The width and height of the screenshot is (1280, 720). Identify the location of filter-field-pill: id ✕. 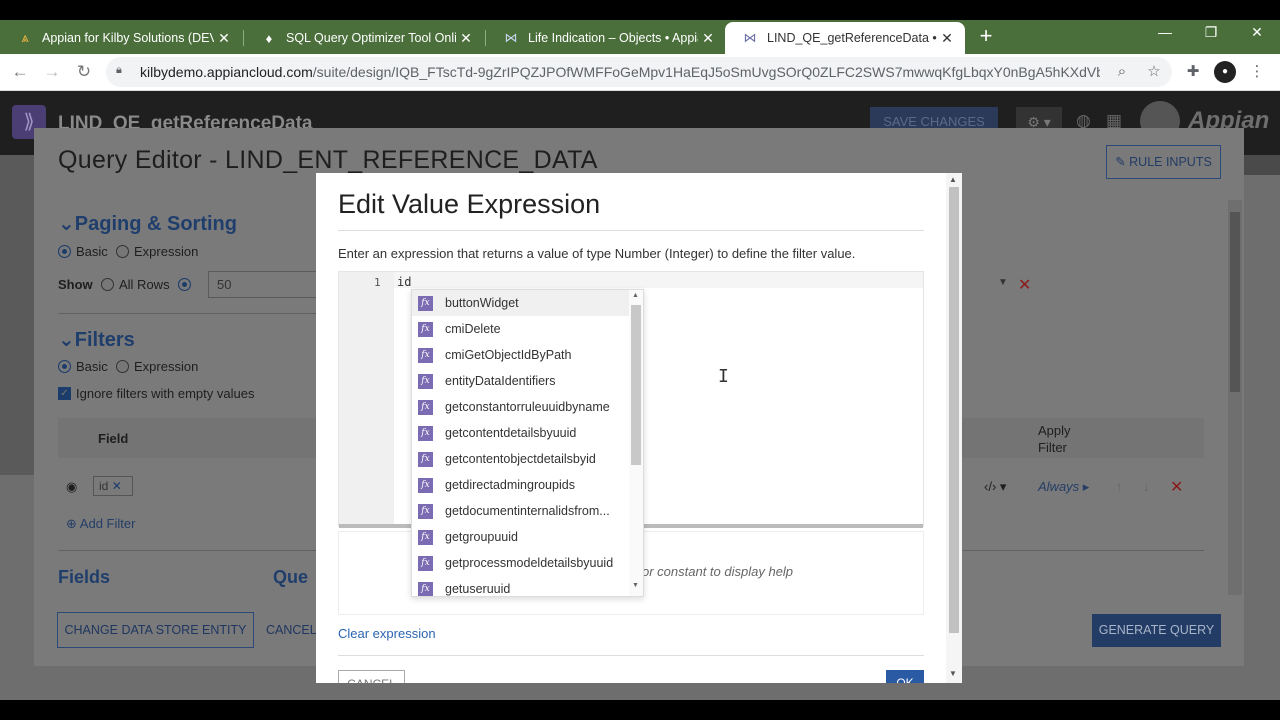
(113, 486).